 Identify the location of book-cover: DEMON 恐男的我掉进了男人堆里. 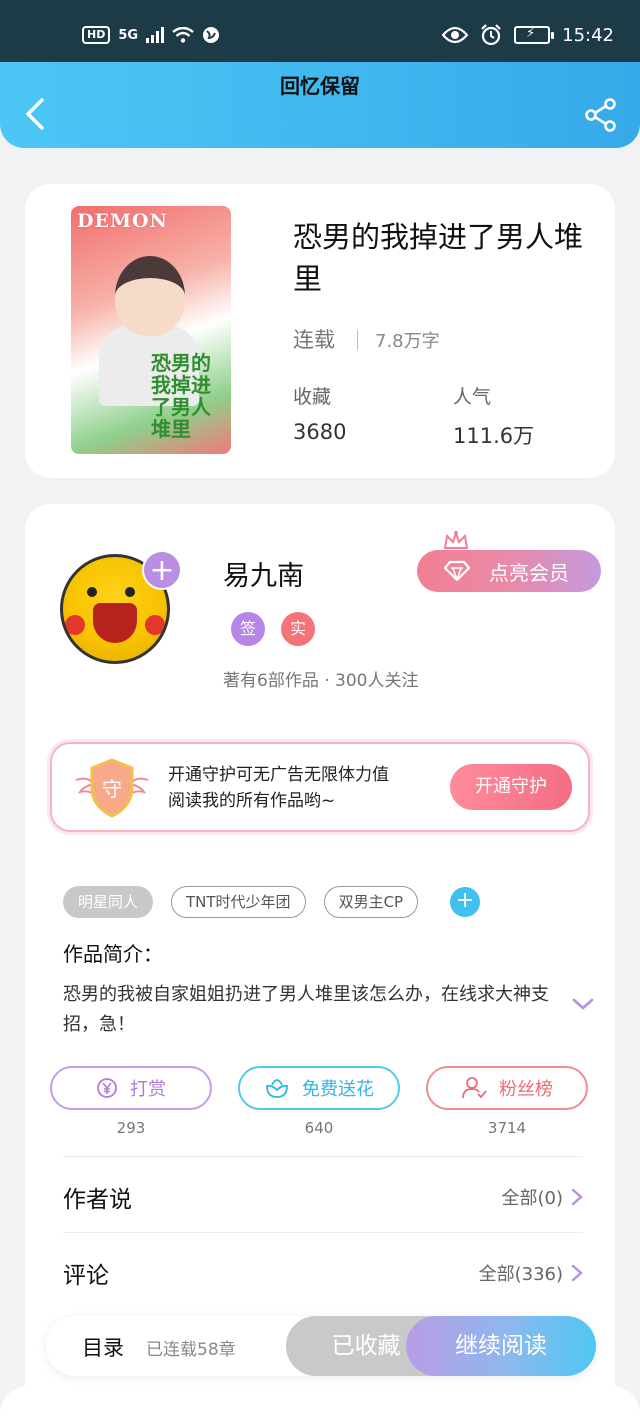
(151, 330).